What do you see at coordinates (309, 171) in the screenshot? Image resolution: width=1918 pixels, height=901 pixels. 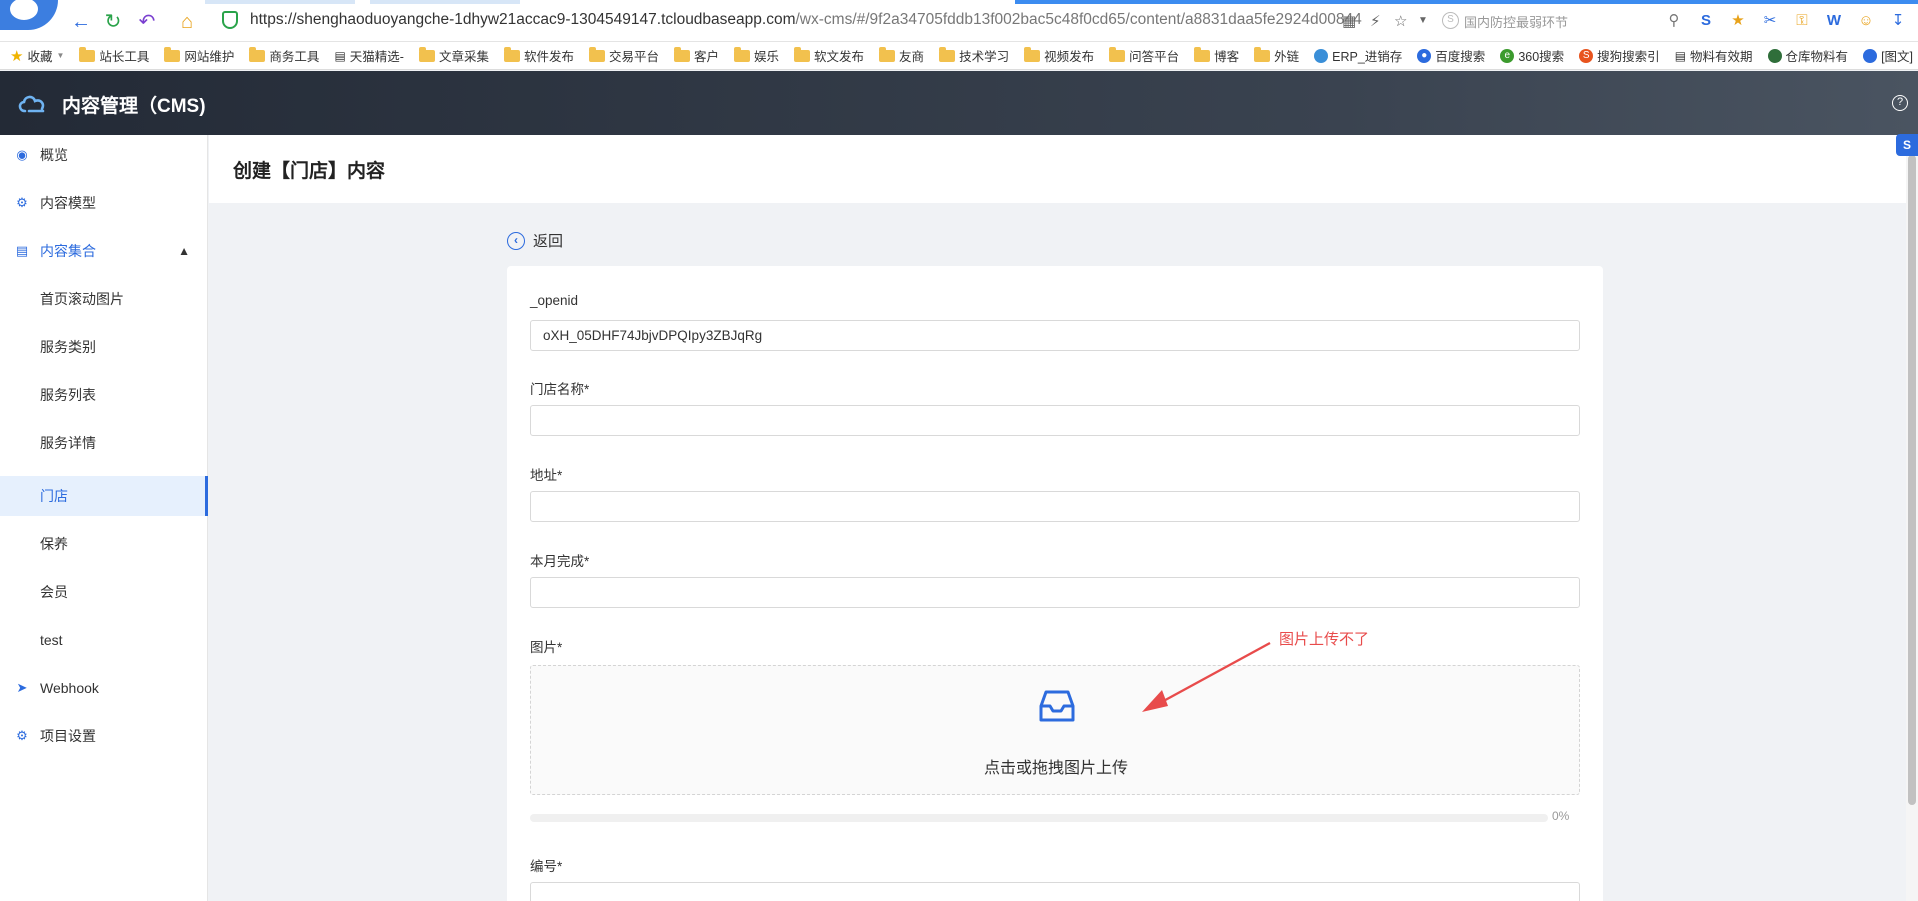 I see `page-title: 创建【门店】内容` at bounding box center [309, 171].